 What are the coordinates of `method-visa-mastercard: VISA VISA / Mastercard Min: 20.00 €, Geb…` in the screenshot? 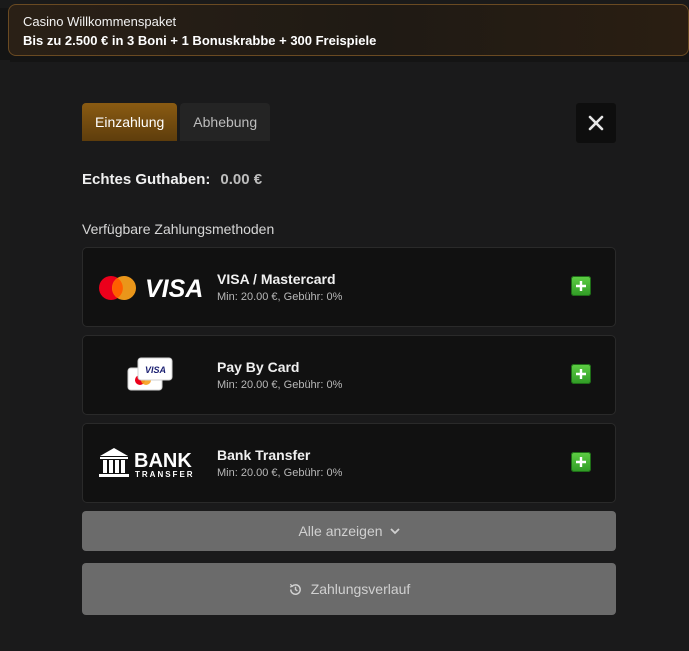 It's located at (349, 287).